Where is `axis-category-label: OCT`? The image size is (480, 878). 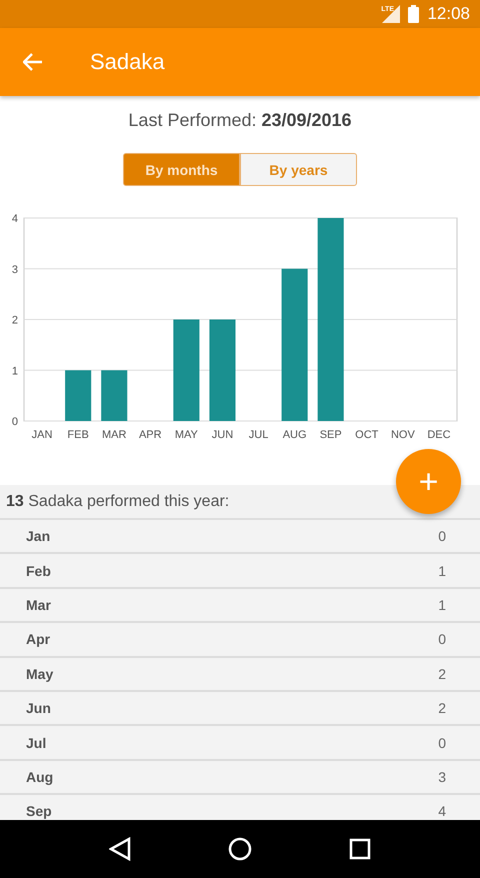
axis-category-label: OCT is located at coordinates (366, 435).